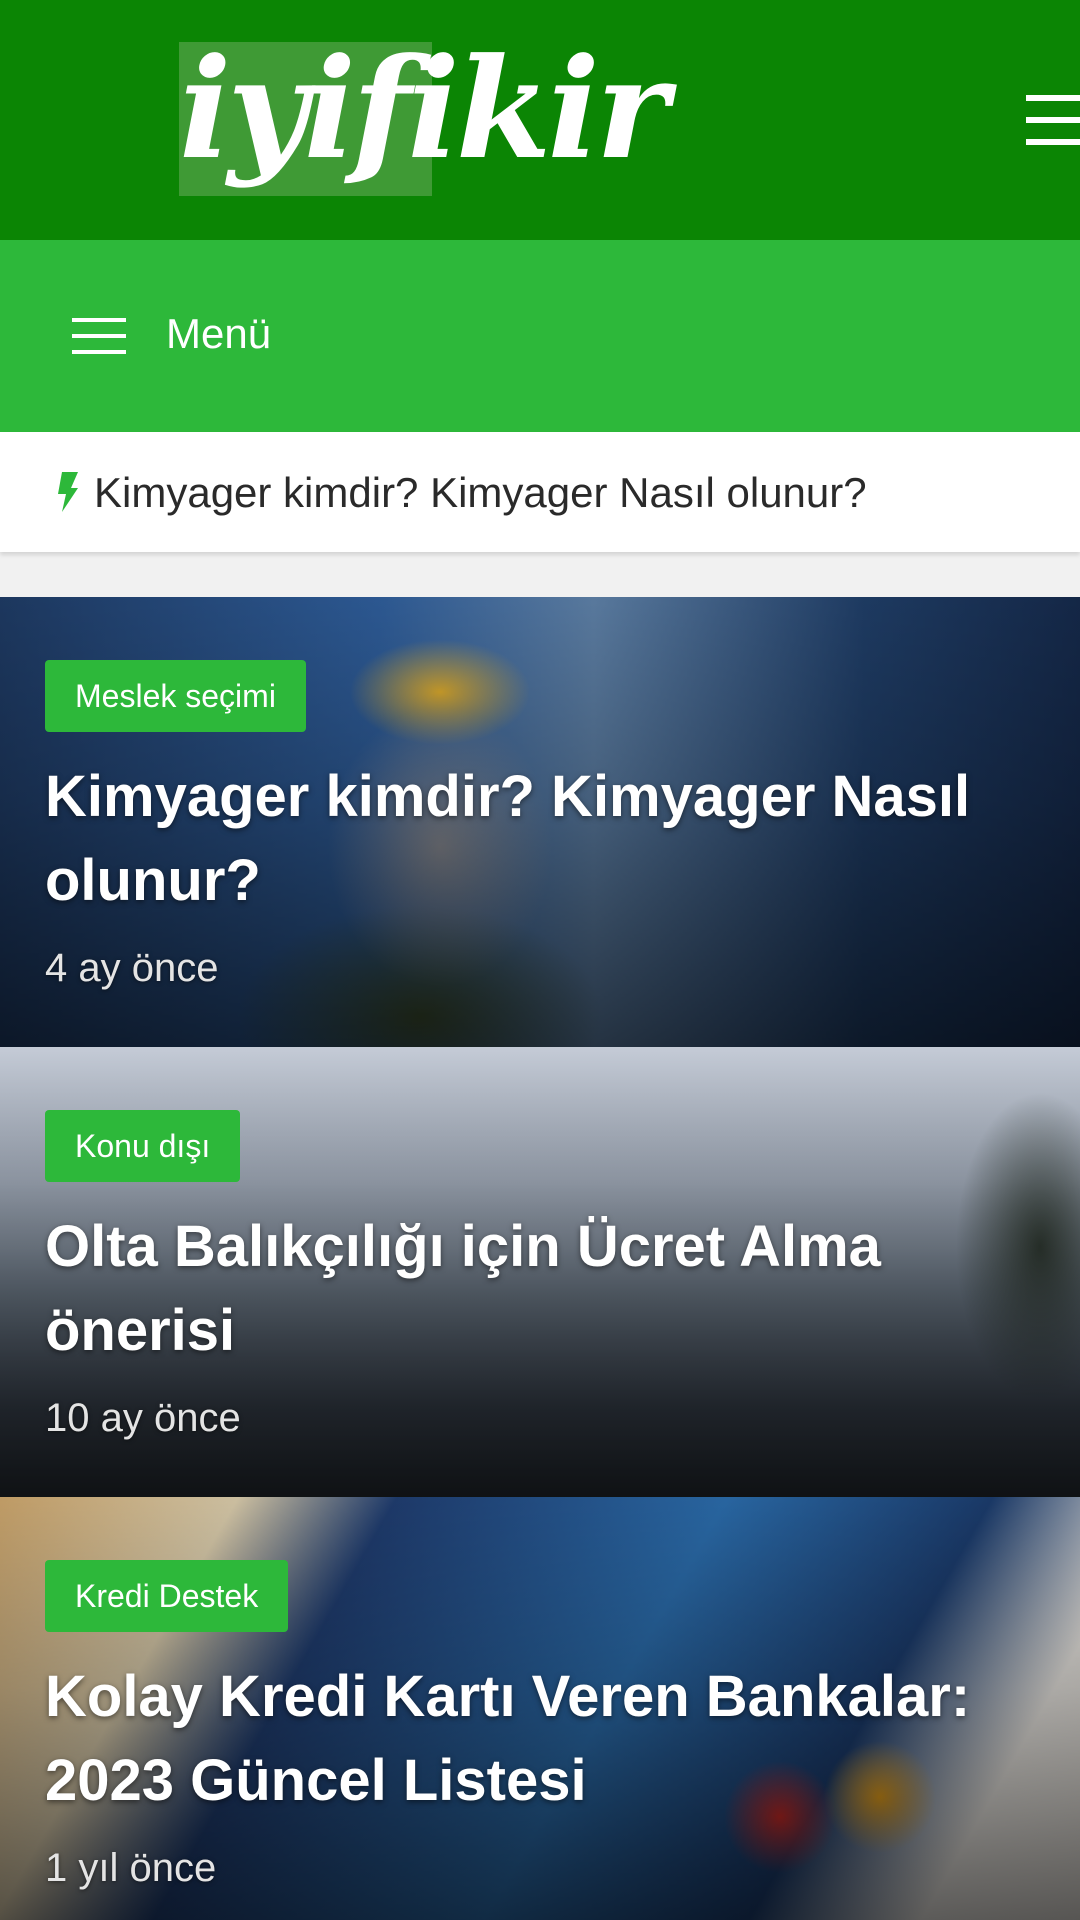 The image size is (1080, 1920). I want to click on category-badge: Kredi Destek, so click(167, 1596).